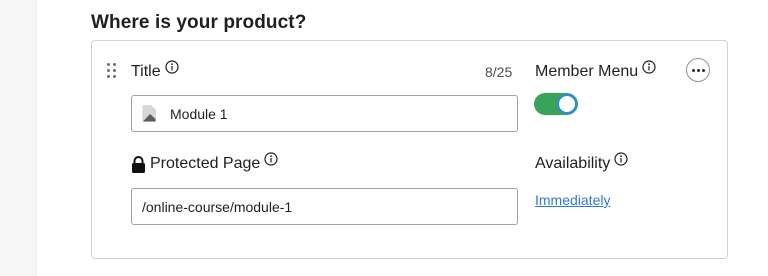  I want to click on protected-page-input-value: /online-course/module-1, so click(217, 206).